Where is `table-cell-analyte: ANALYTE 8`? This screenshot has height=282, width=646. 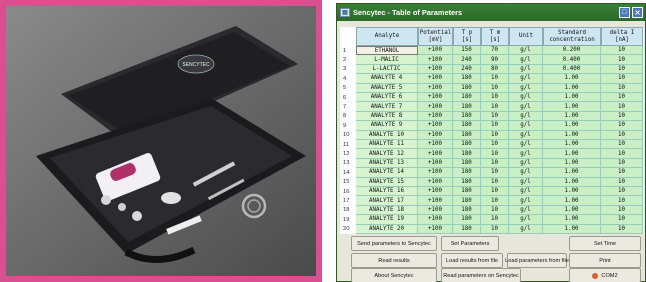
table-cell-analyte: ANALYTE 8 is located at coordinates (387, 116).